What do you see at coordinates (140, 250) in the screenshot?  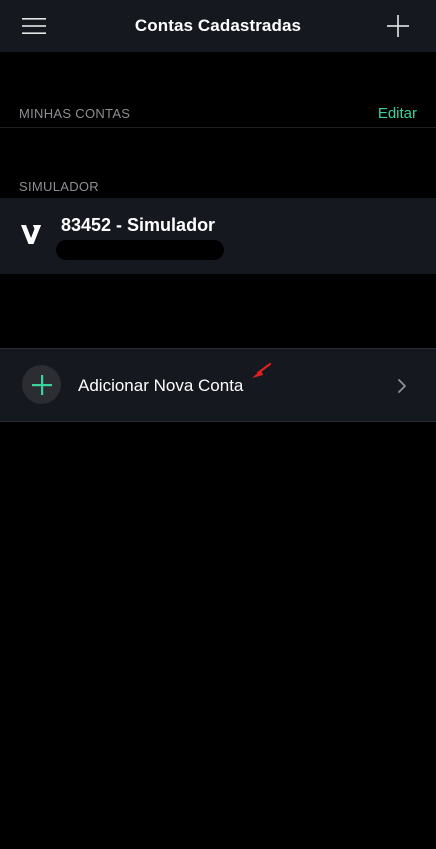 I see `account-masked-detail` at bounding box center [140, 250].